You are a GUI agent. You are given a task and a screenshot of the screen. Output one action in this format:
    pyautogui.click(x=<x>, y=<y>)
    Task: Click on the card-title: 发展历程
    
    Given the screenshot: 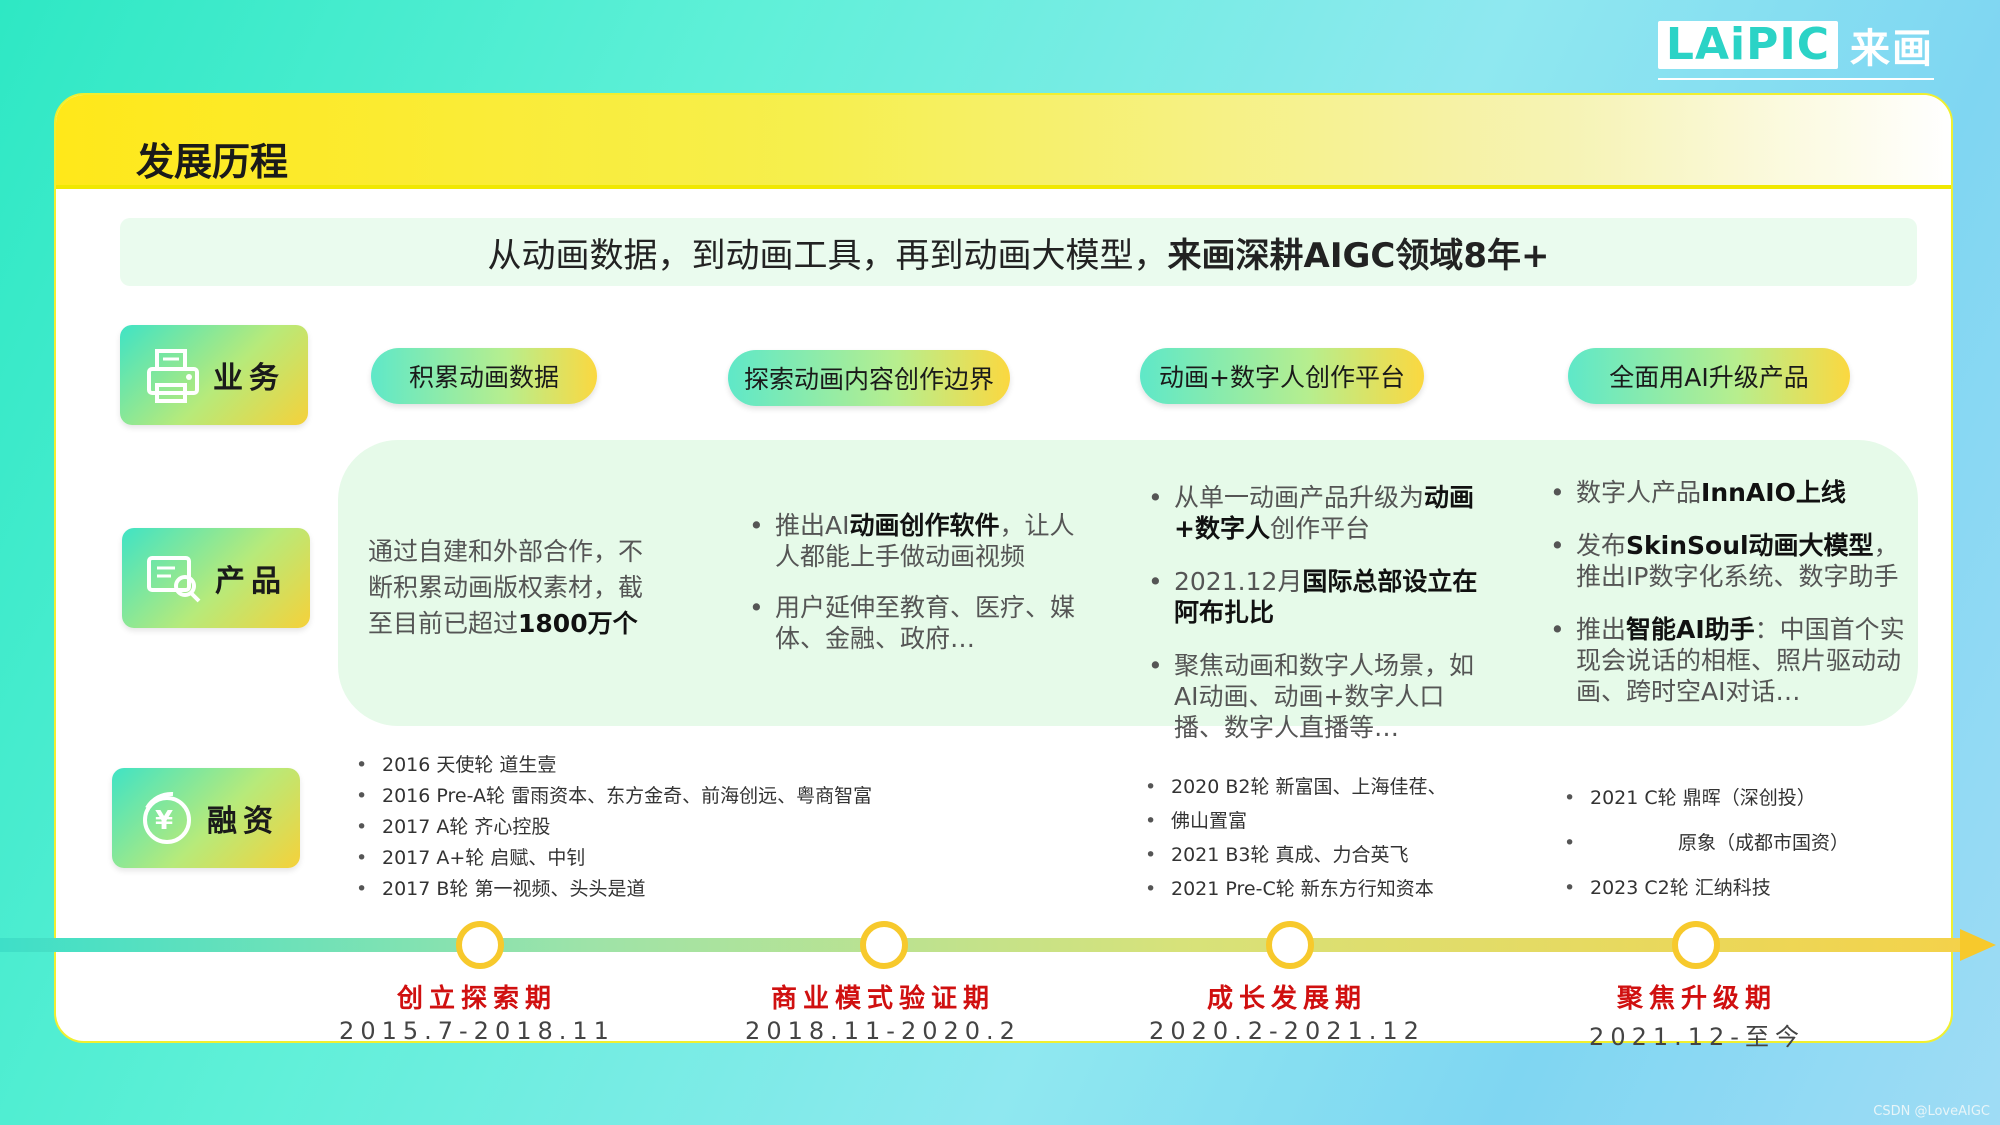 What is the action you would take?
    pyautogui.click(x=212, y=162)
    